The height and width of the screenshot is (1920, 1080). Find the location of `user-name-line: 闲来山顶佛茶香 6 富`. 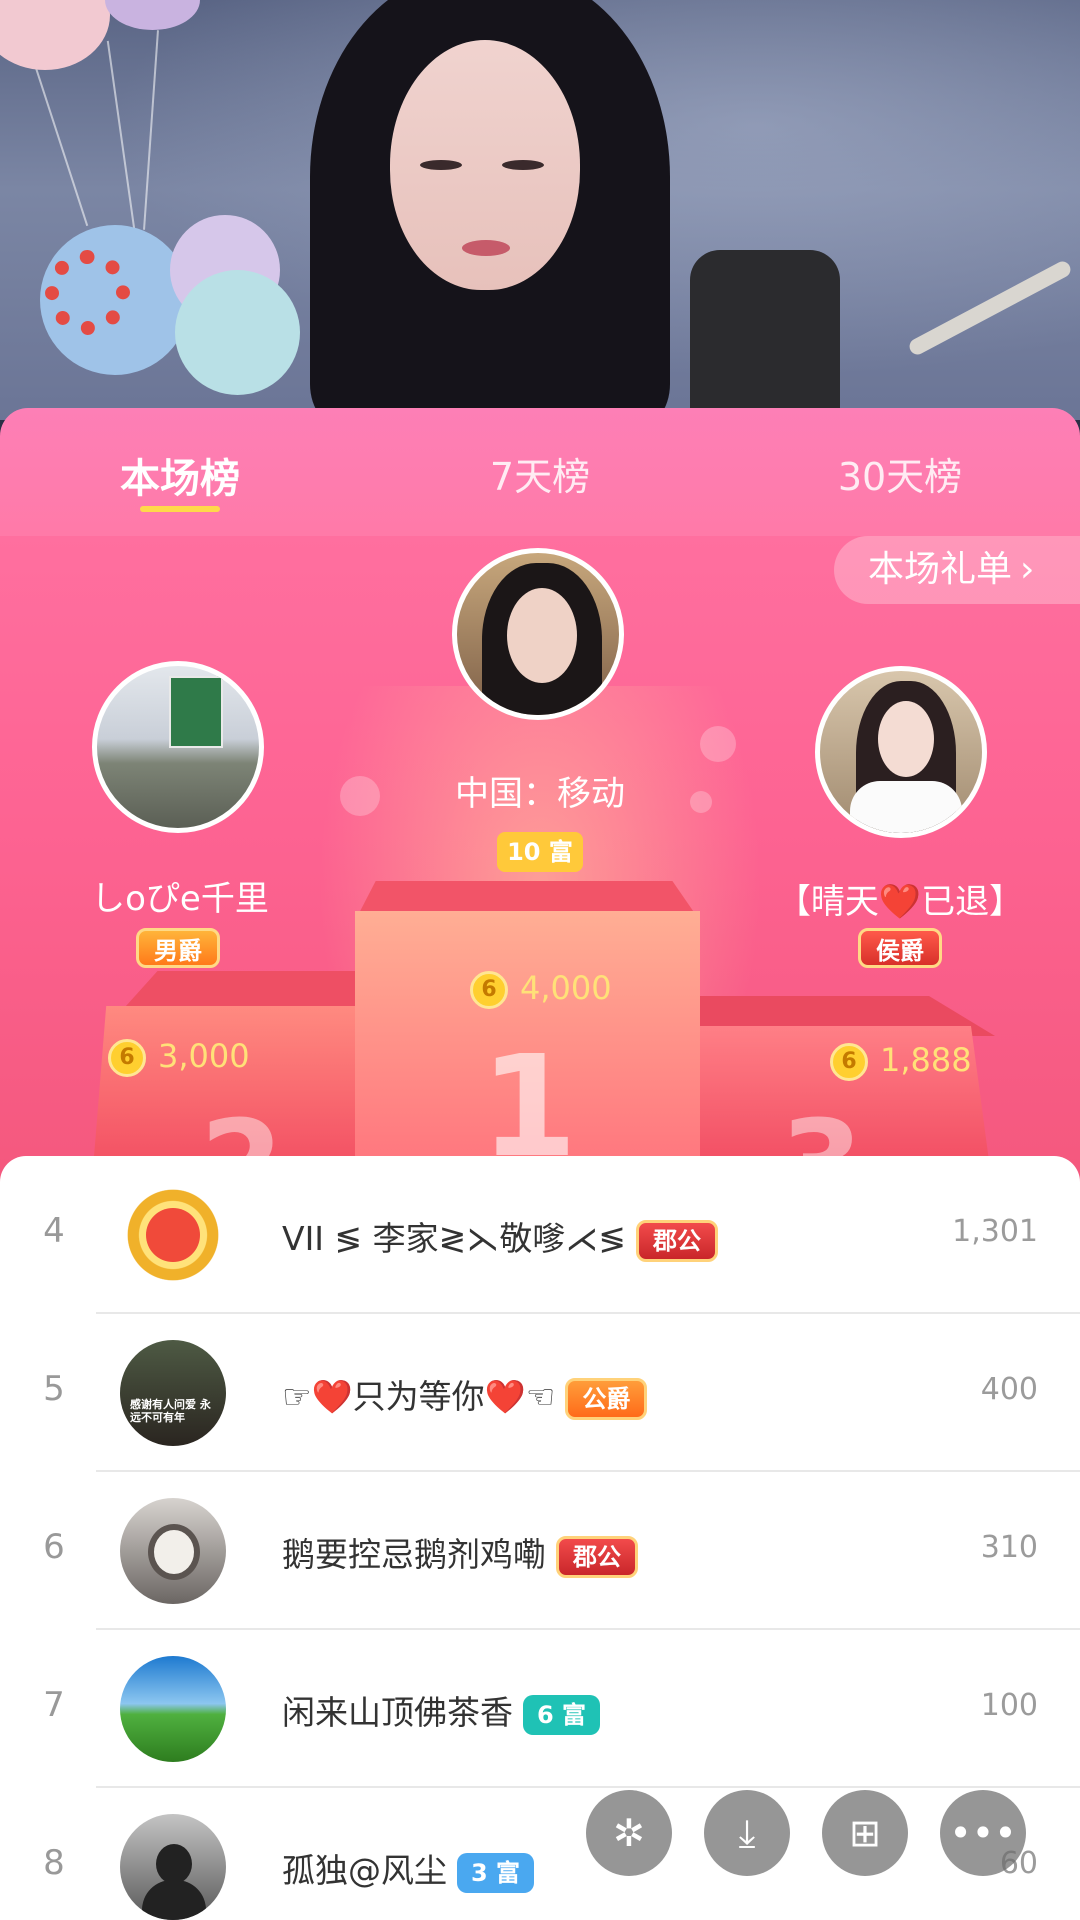

user-name-line: 闲来山顶佛茶香 6 富 is located at coordinates (441, 1710).